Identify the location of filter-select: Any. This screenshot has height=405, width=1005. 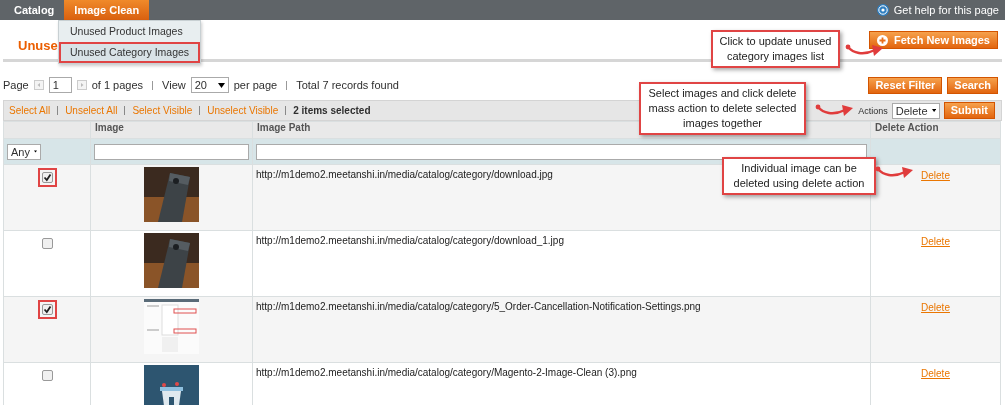
(24, 151).